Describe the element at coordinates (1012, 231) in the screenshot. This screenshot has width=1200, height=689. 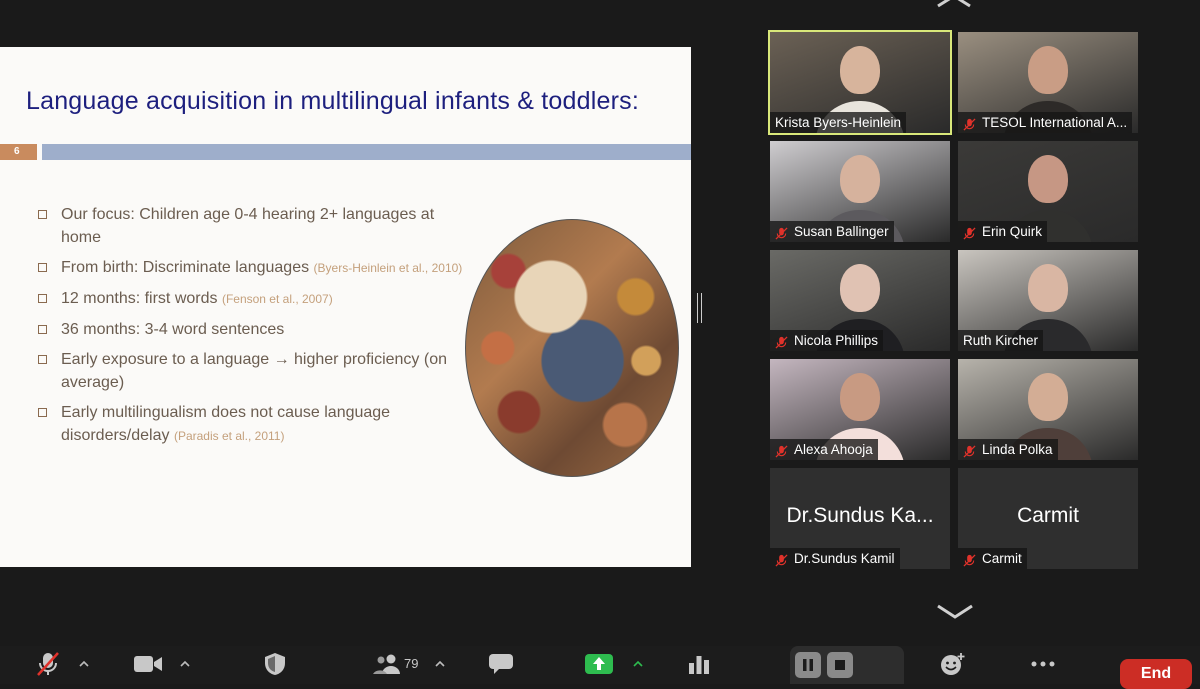
I see `participant-name: Erin Quirk` at that location.